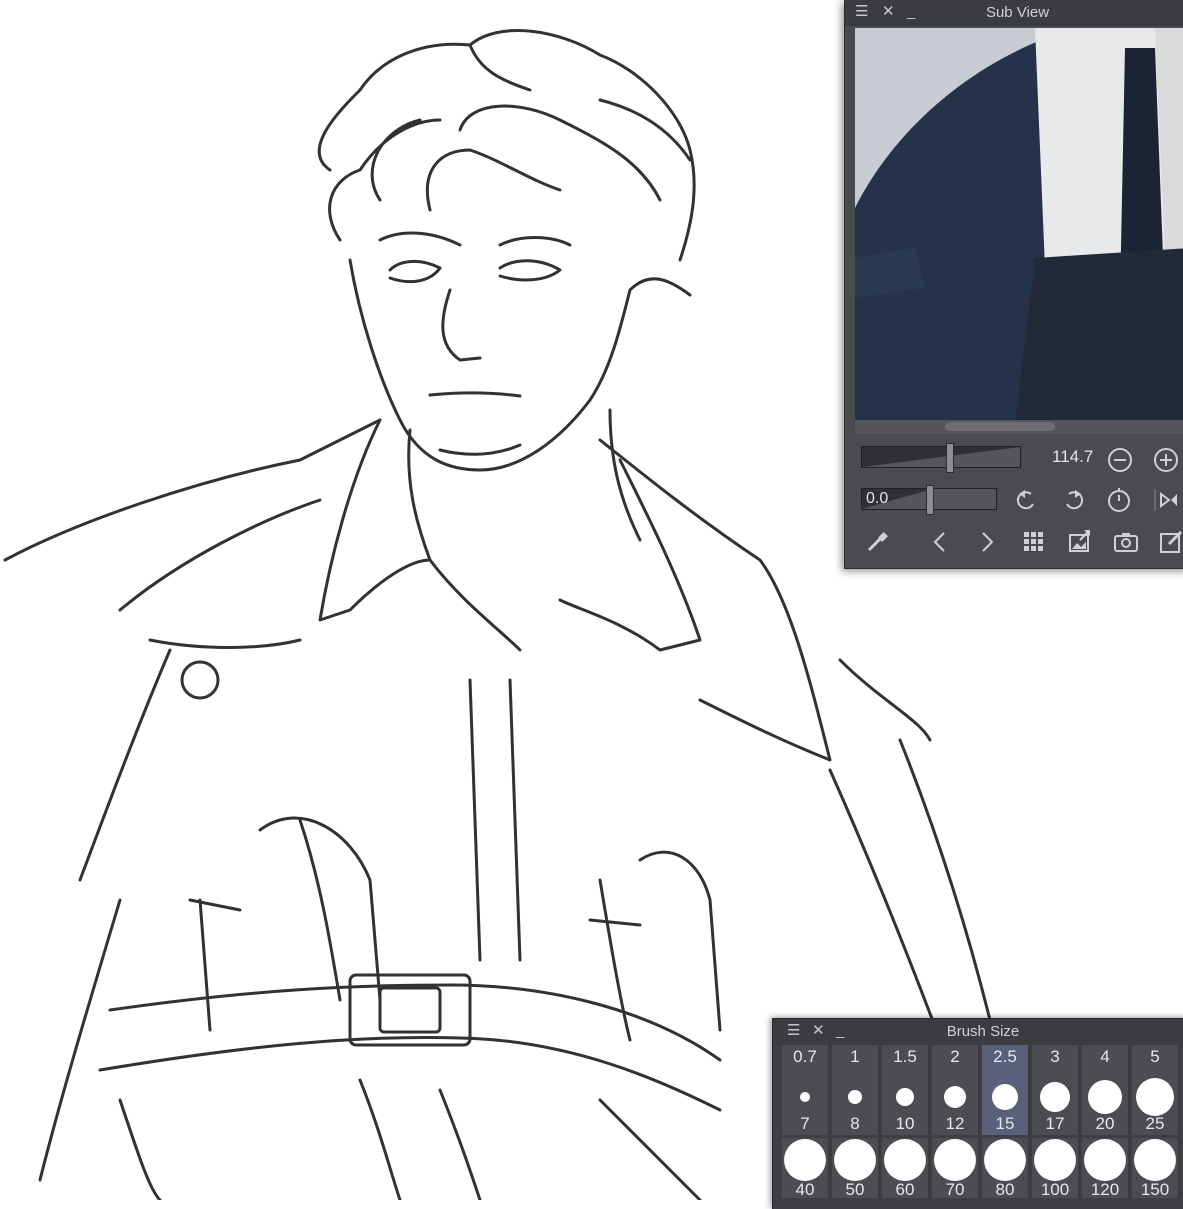 The width and height of the screenshot is (1183, 1209). What do you see at coordinates (1105, 1123) in the screenshot?
I see `brush-size-label: 20` at bounding box center [1105, 1123].